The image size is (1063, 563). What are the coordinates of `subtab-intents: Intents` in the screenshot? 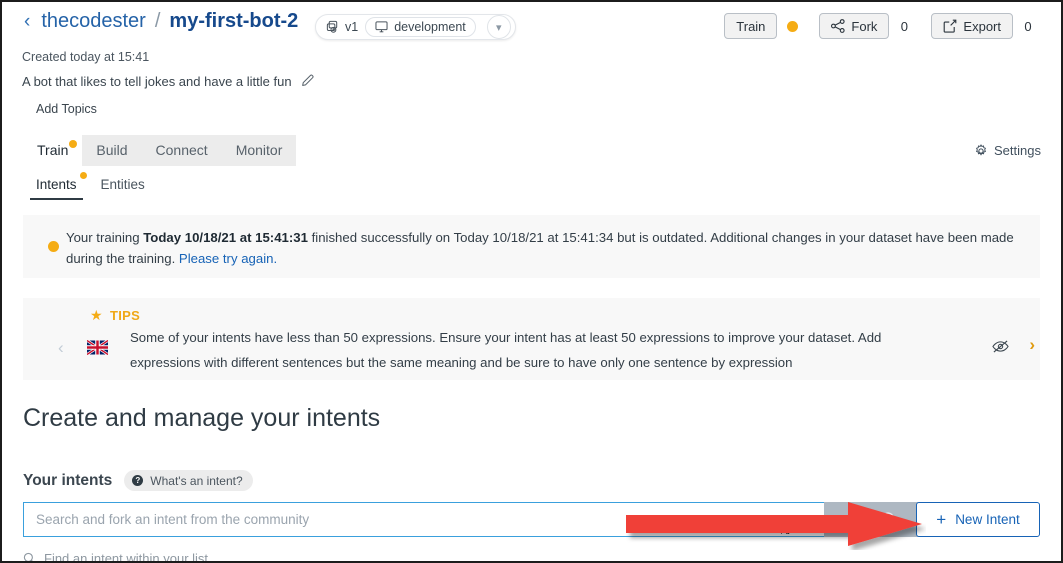 It's located at (56, 185).